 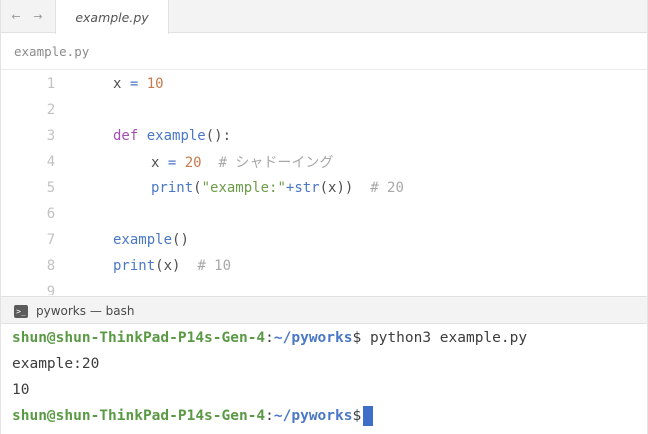 I want to click on line-number: 8, so click(x=51, y=266).